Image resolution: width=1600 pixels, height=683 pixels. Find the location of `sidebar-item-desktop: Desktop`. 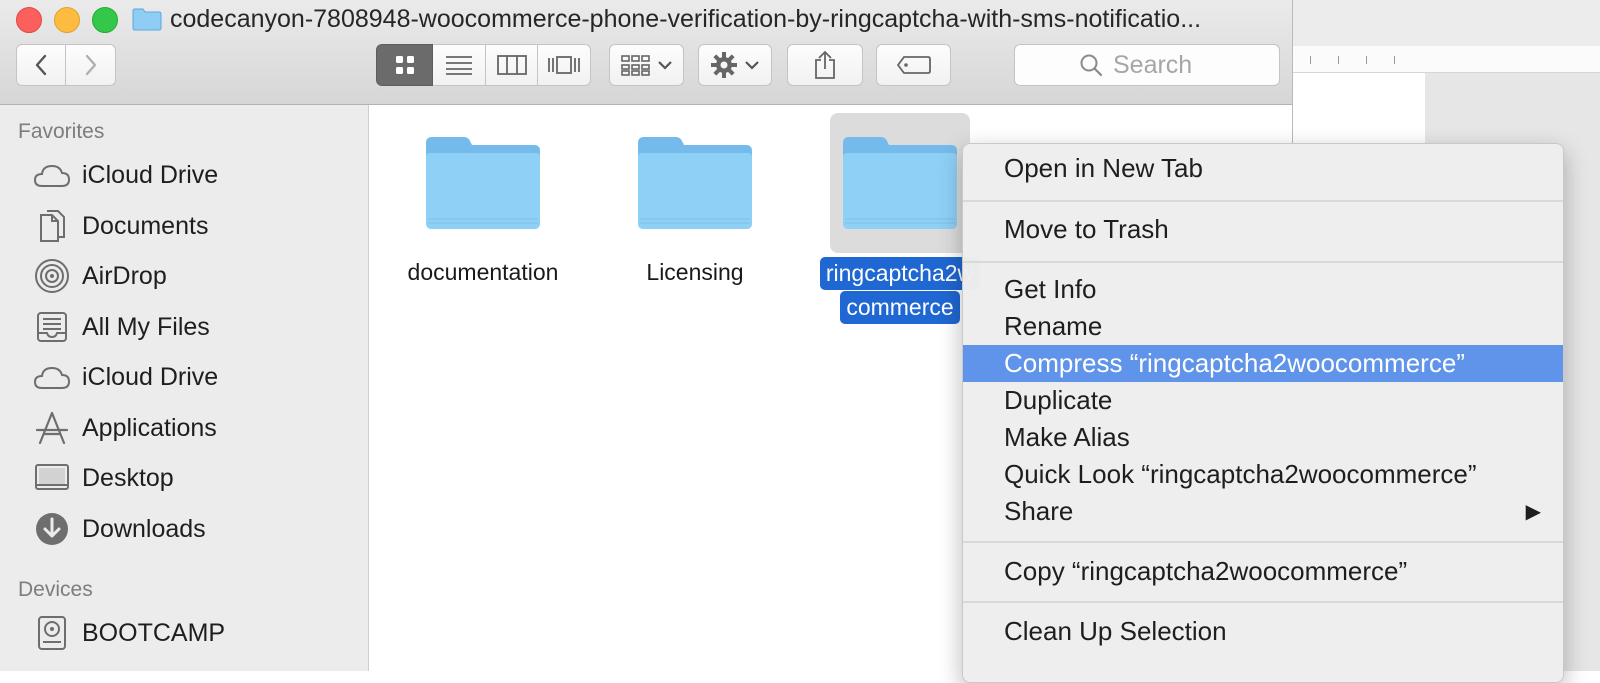

sidebar-item-desktop: Desktop is located at coordinates (195, 478).